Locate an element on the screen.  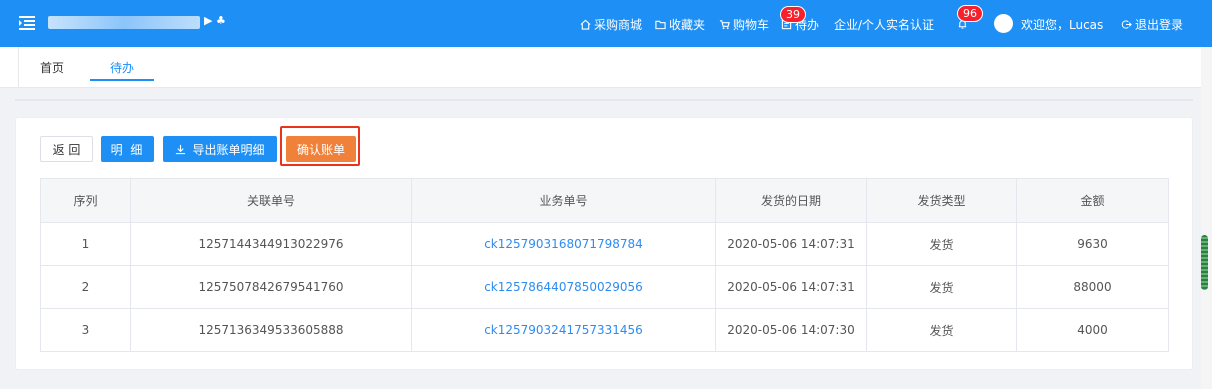
folder-icon is located at coordinates (660, 24).